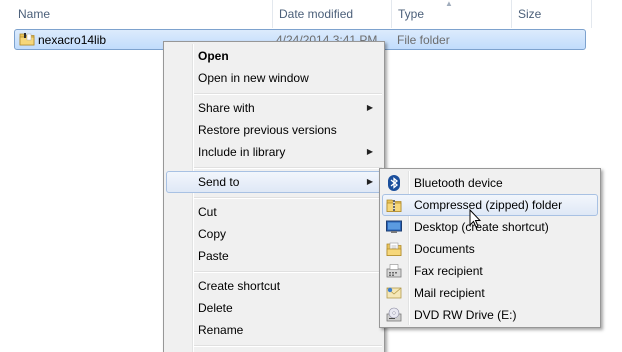 Image resolution: width=622 pixels, height=352 pixels. I want to click on menu-item-copy: Copy, so click(274, 234).